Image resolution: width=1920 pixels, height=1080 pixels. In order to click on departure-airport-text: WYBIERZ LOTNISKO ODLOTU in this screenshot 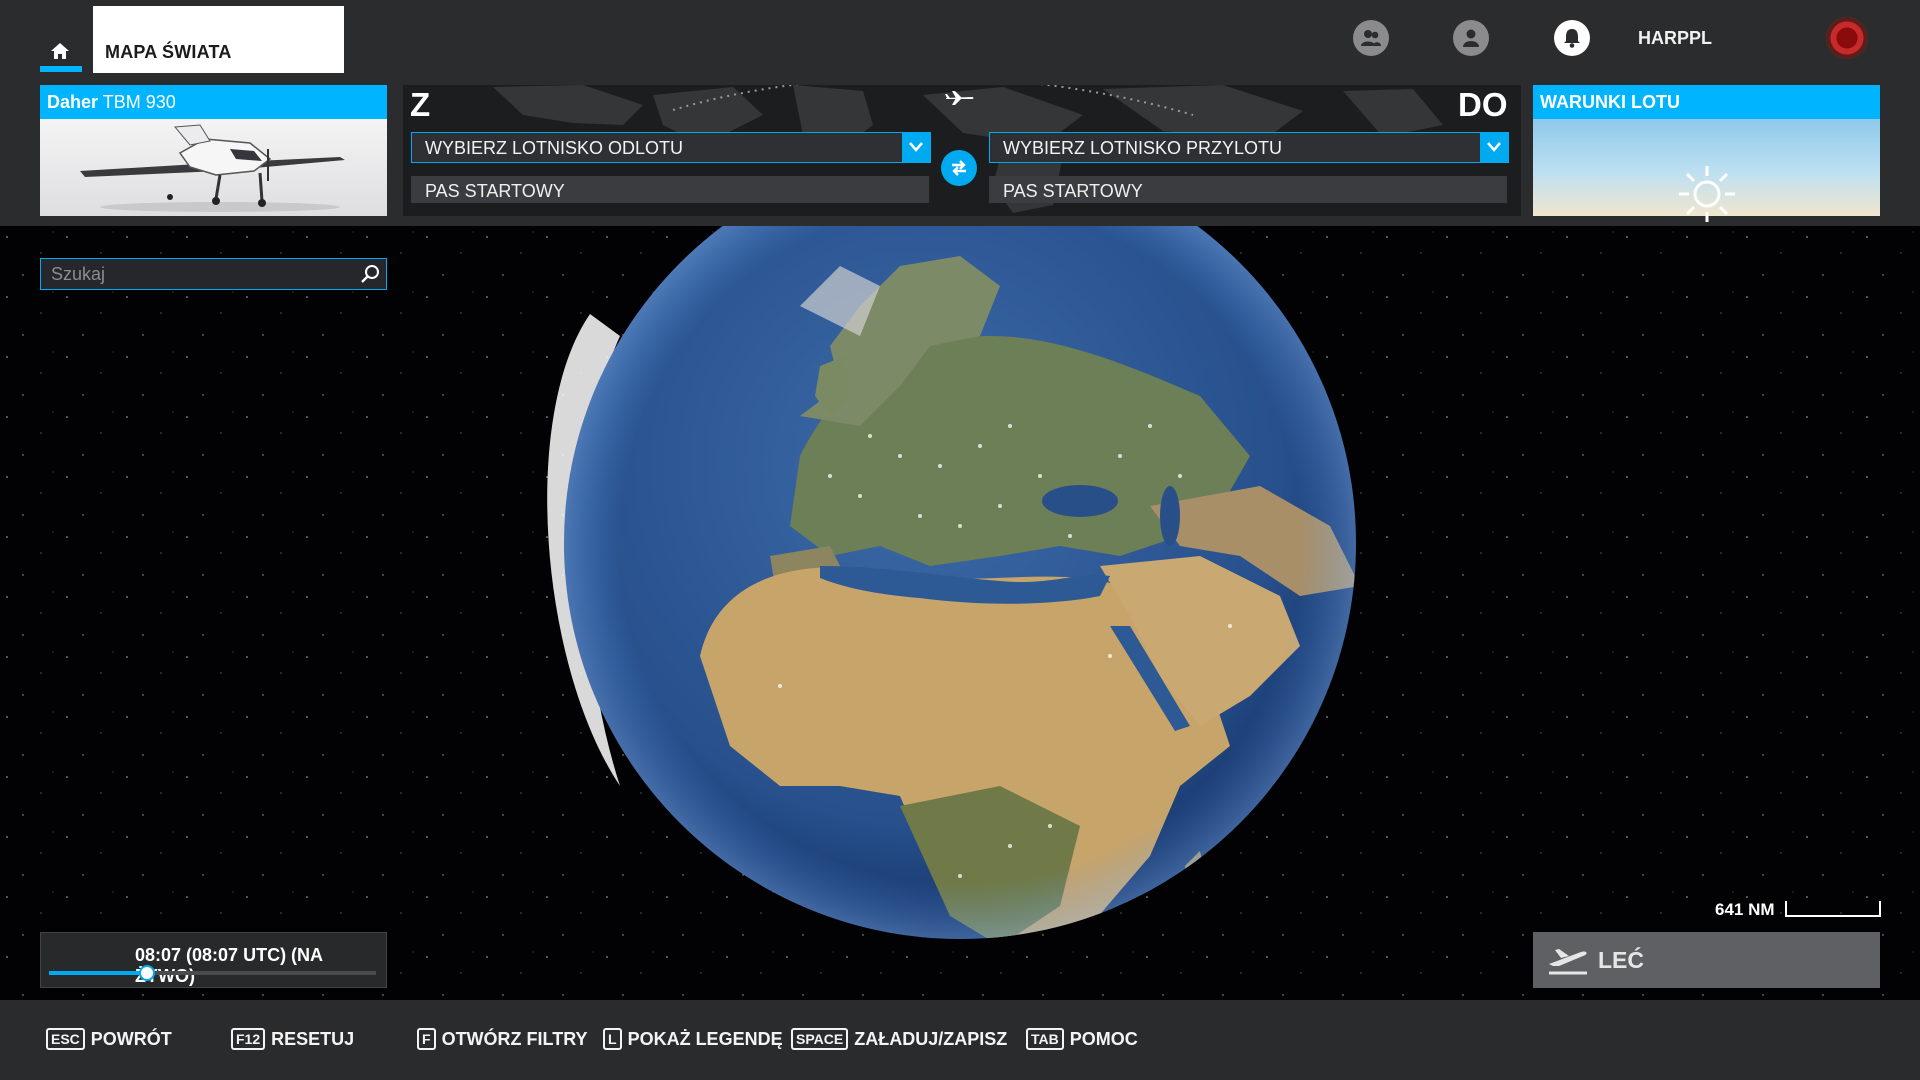, I will do `click(554, 148)`.